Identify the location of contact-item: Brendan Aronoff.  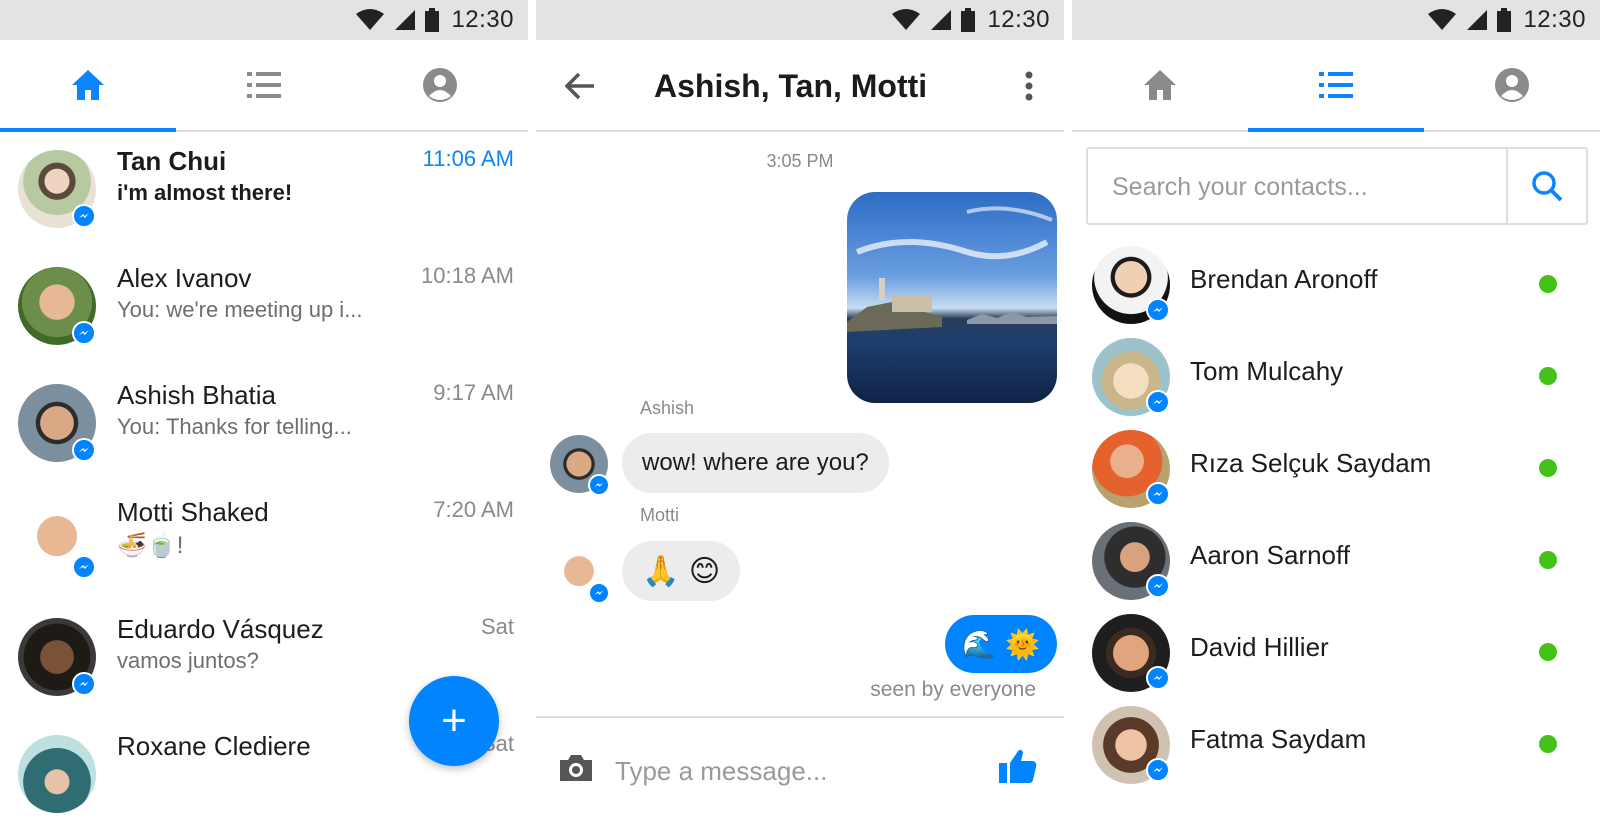
(1336, 284).